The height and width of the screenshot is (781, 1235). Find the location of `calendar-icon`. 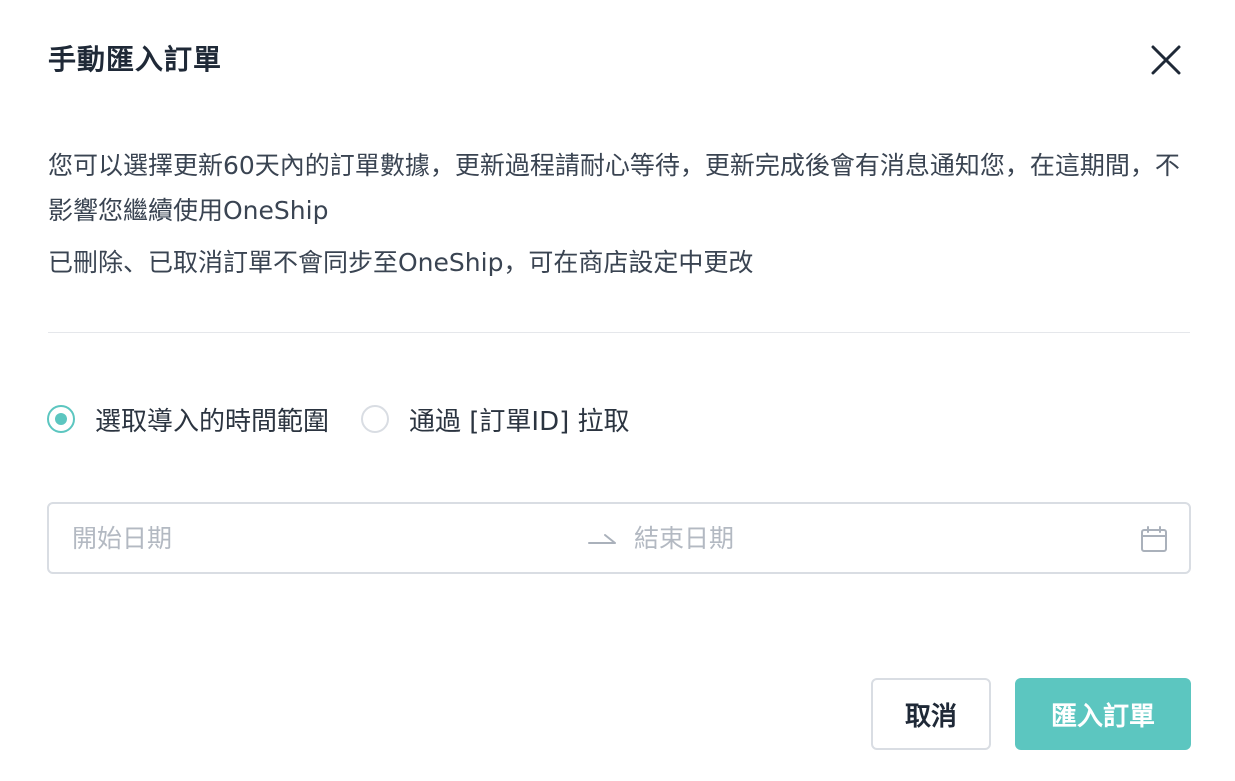

calendar-icon is located at coordinates (1154, 539).